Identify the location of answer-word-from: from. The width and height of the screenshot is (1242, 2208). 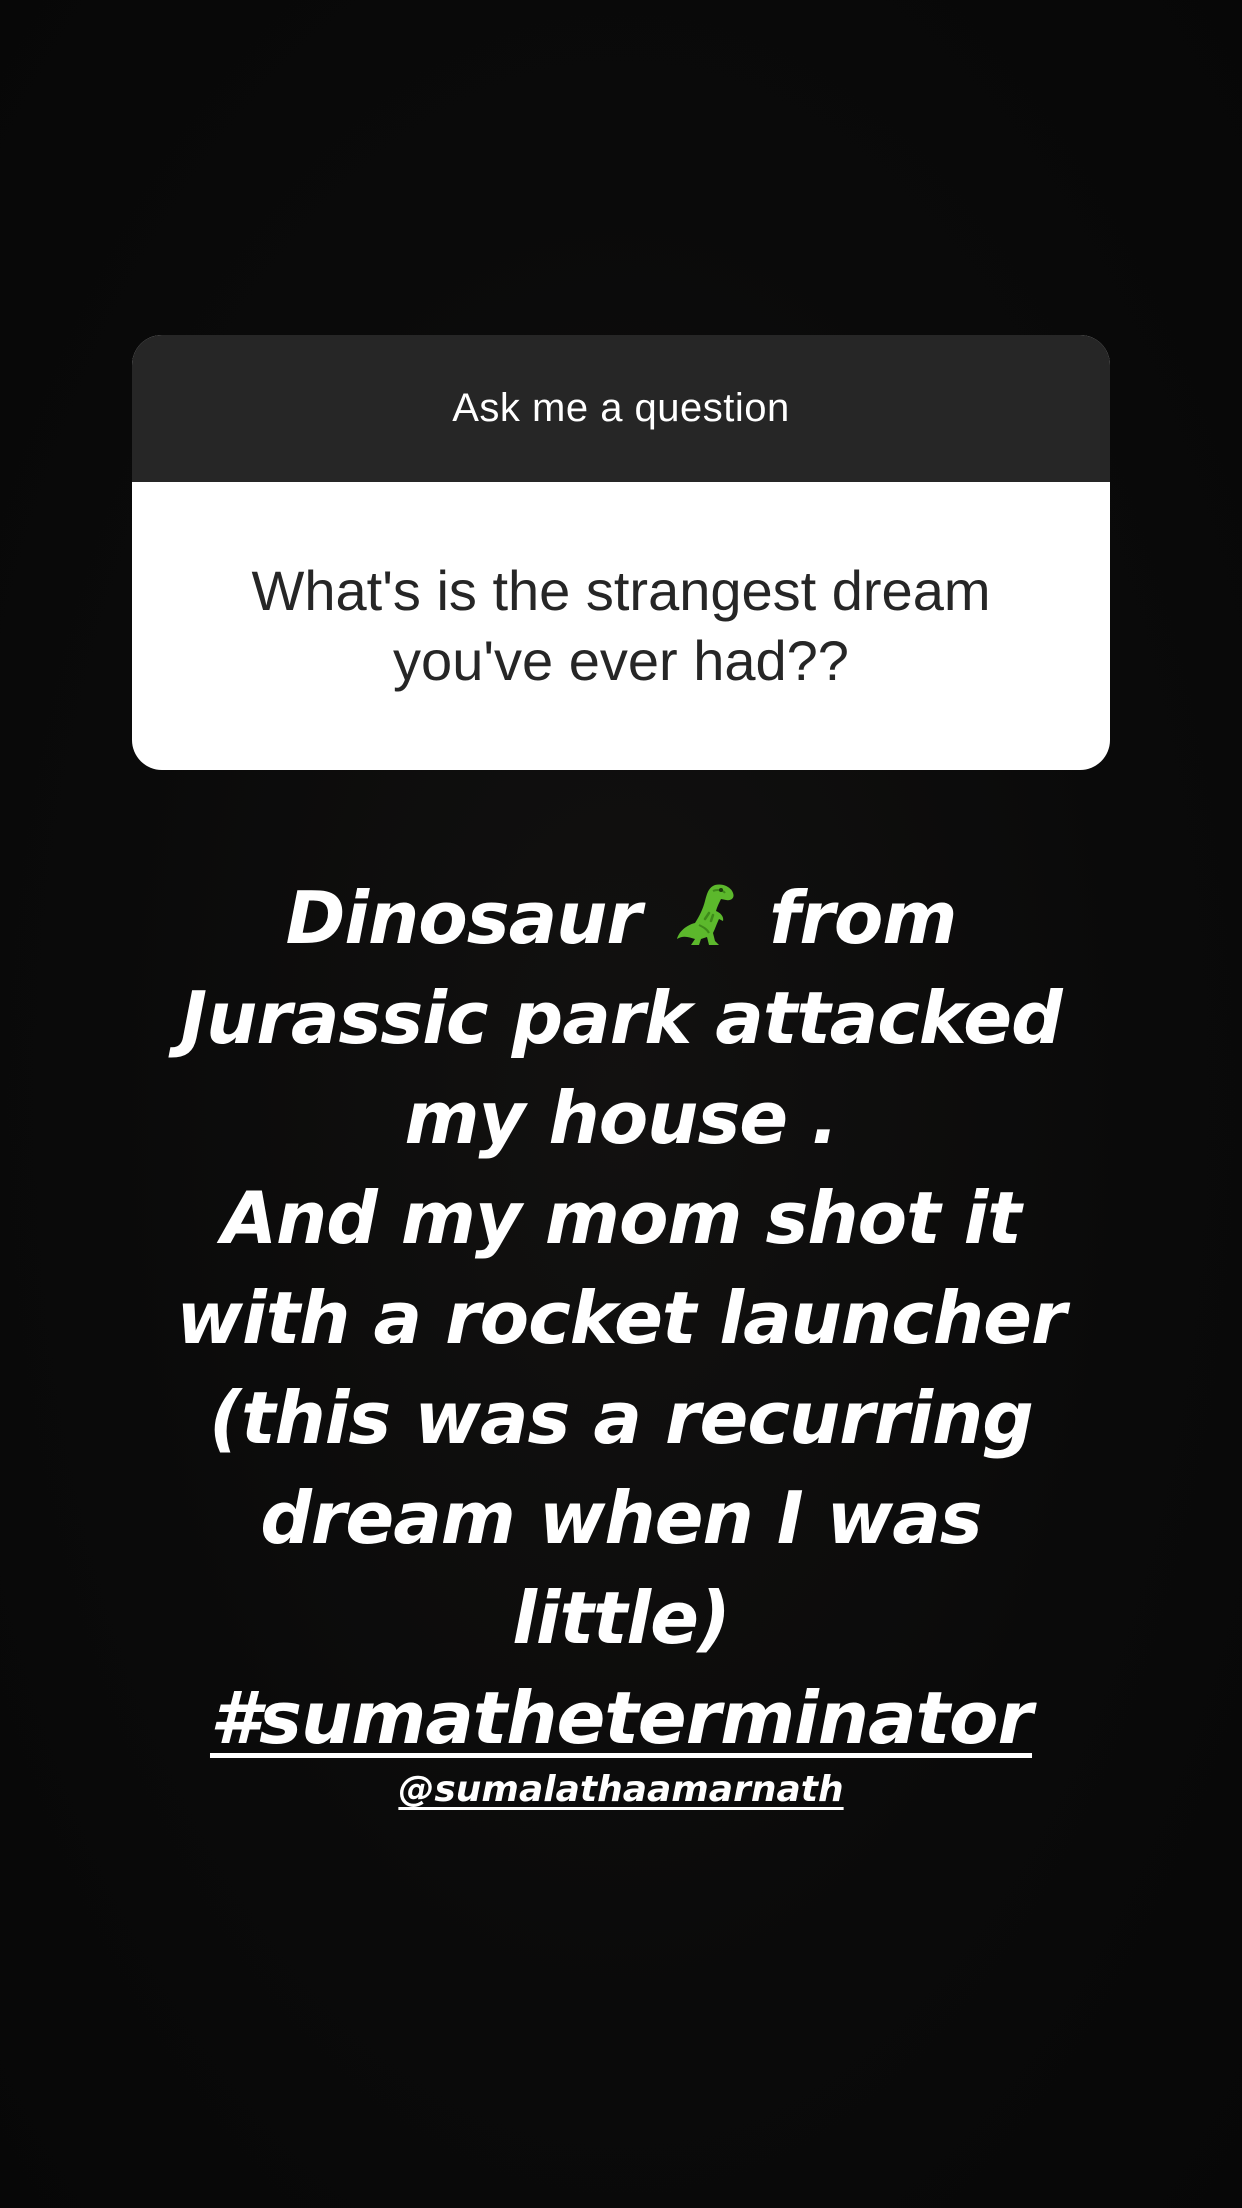
(863, 918).